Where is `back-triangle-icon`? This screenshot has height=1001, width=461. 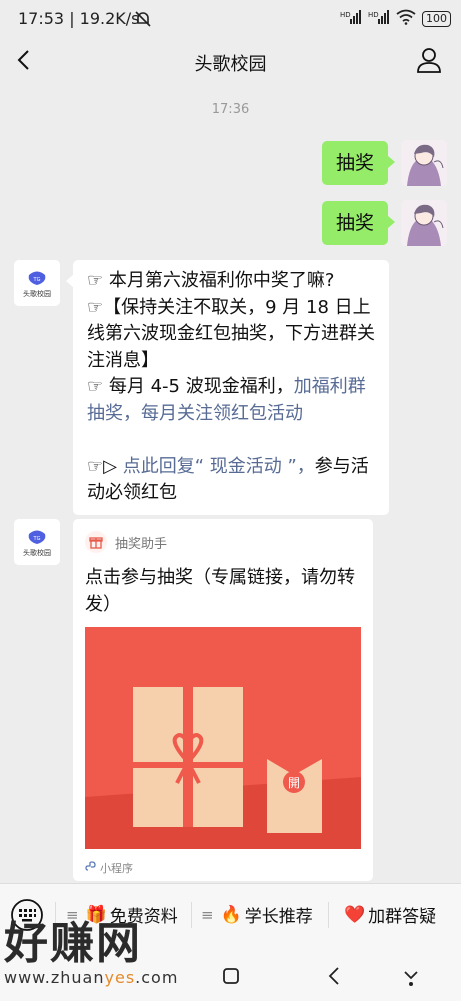 back-triangle-icon is located at coordinates (335, 977).